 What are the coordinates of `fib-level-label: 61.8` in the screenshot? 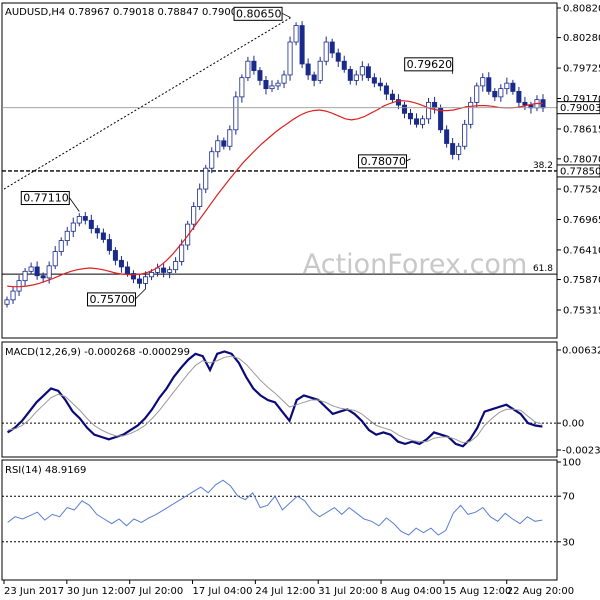 It's located at (543, 269).